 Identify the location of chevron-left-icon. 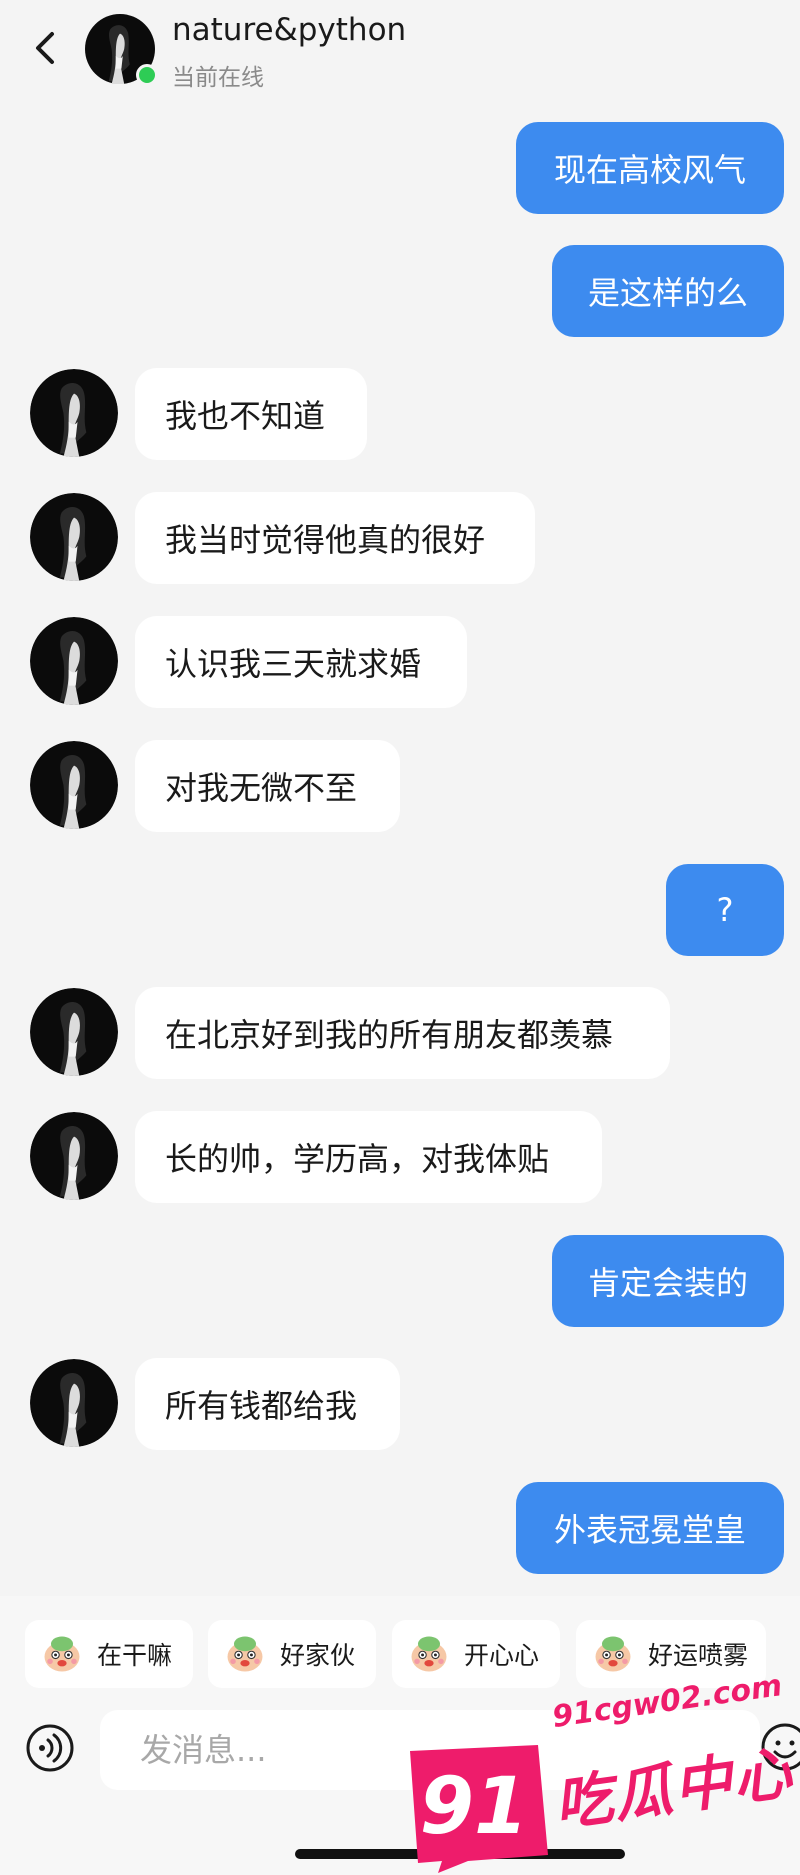
(45, 48).